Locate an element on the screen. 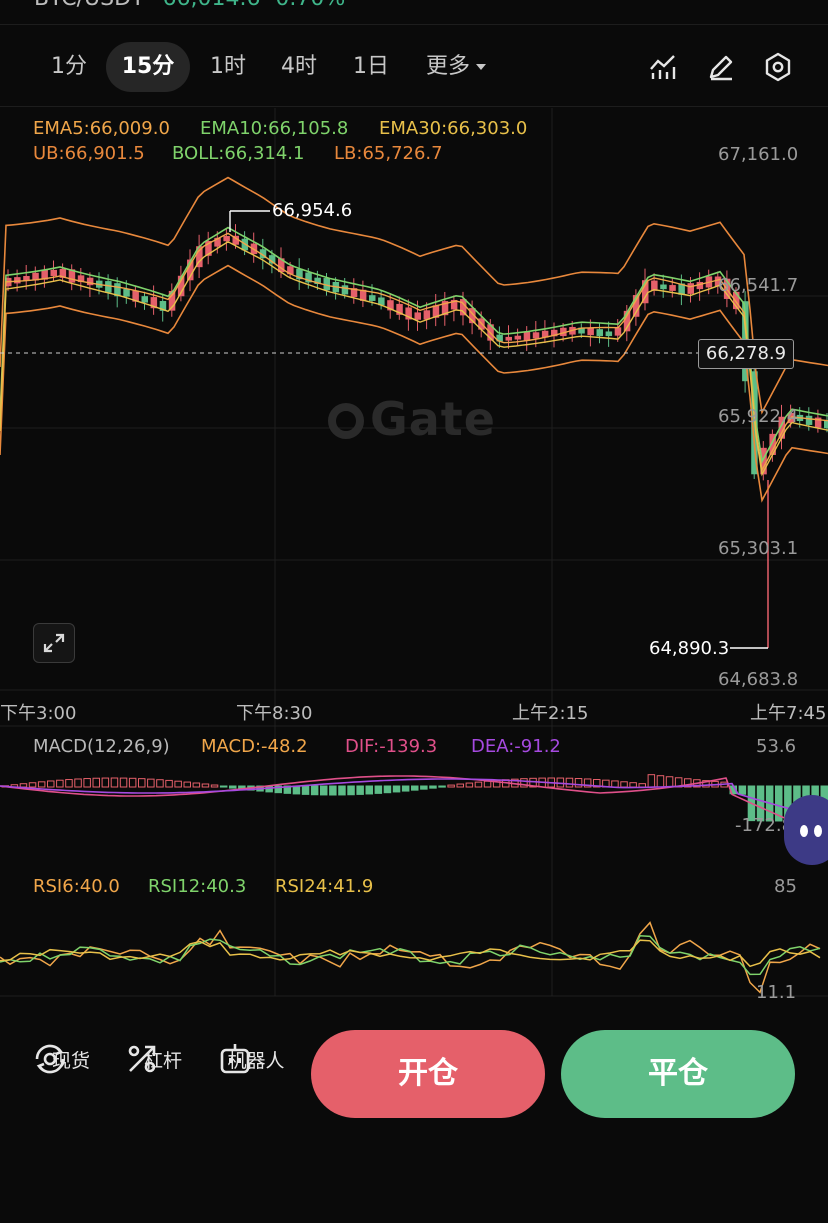 The width and height of the screenshot is (828, 1223). legend-macd: MACD:-48.2 is located at coordinates (254, 746).